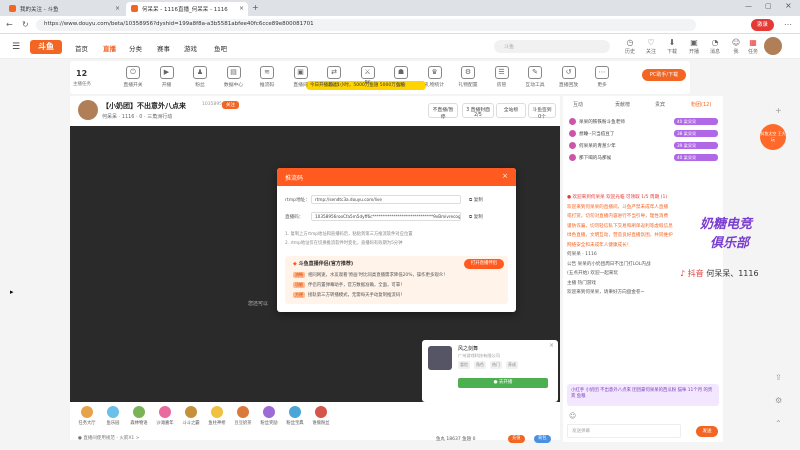 The image size is (800, 450). I want to click on nav-yuba: 鱼吧, so click(220, 48).